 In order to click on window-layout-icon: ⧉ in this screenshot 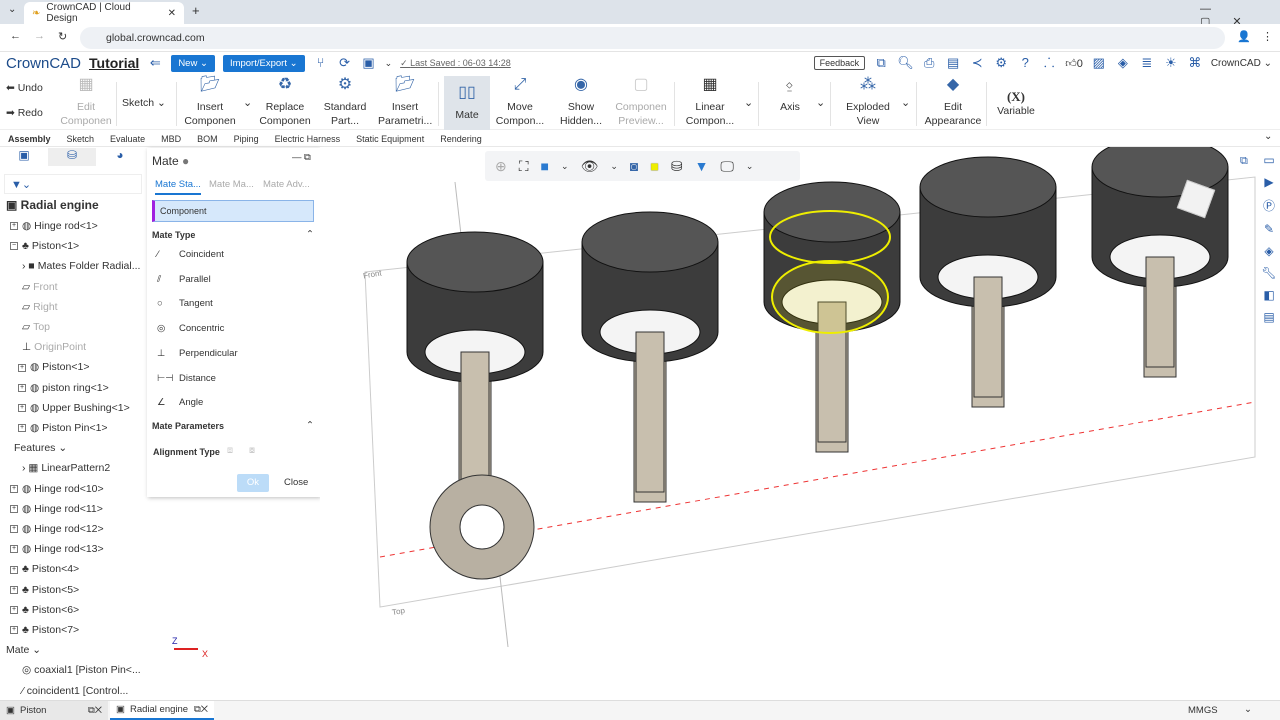, I will do `click(881, 63)`.